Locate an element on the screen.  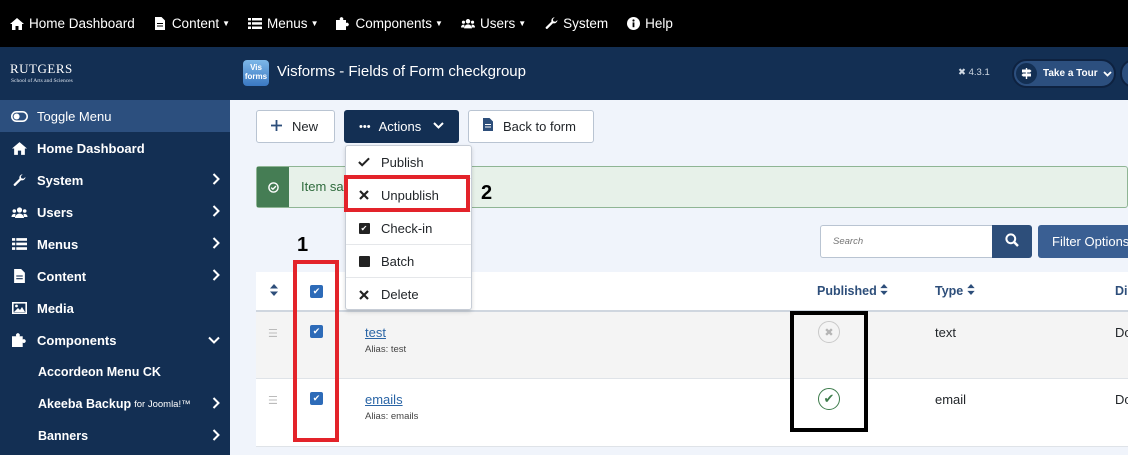
field-title-link: test is located at coordinates (375, 332).